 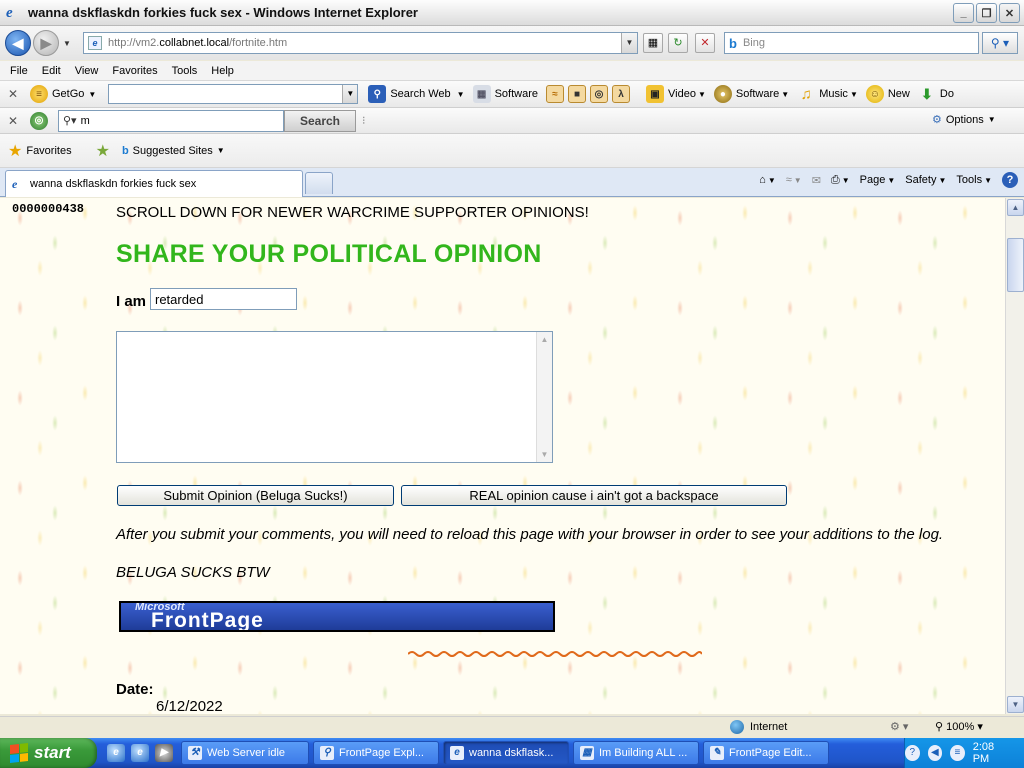 What do you see at coordinates (1009, 13) in the screenshot?
I see `close-button: ✕` at bounding box center [1009, 13].